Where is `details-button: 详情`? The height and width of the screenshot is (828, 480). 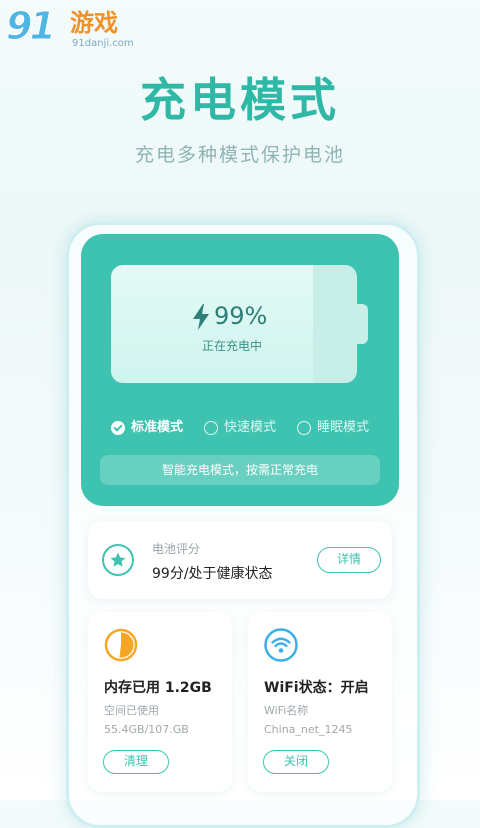 details-button: 详情 is located at coordinates (349, 560).